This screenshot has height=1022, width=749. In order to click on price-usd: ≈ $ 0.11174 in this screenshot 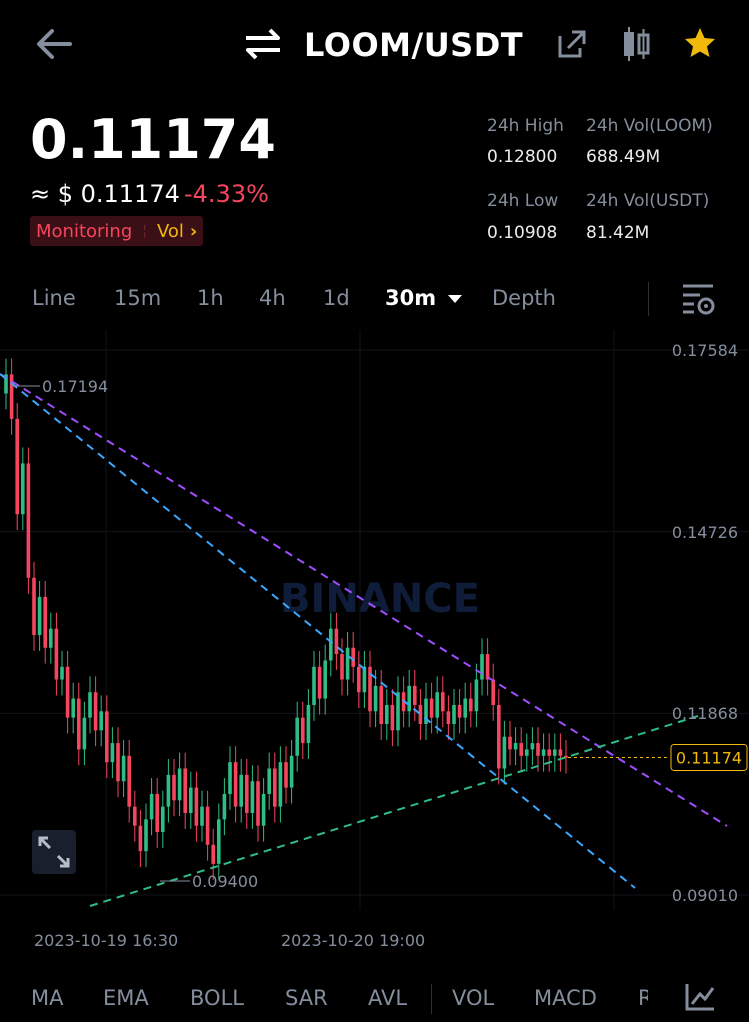, I will do `click(105, 194)`.